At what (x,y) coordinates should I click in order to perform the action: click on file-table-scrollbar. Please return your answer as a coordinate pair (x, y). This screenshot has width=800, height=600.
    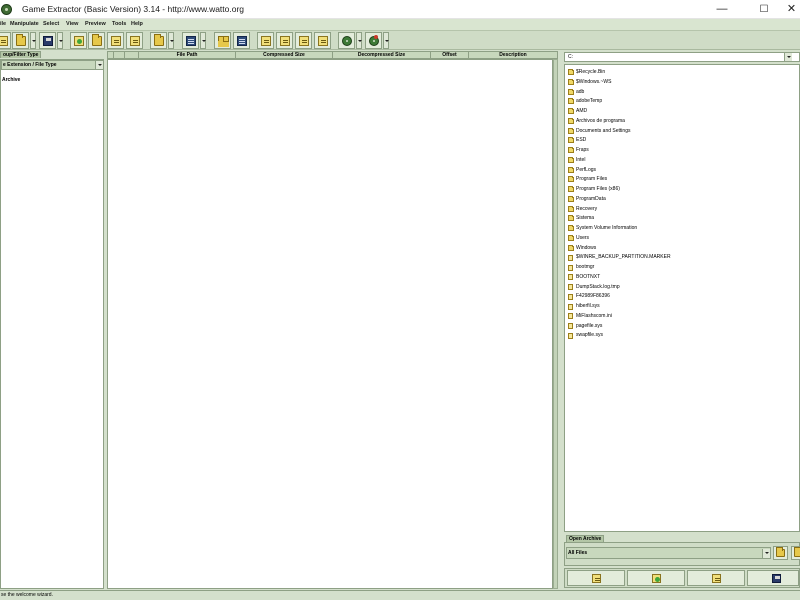
    Looking at the image, I should click on (555, 324).